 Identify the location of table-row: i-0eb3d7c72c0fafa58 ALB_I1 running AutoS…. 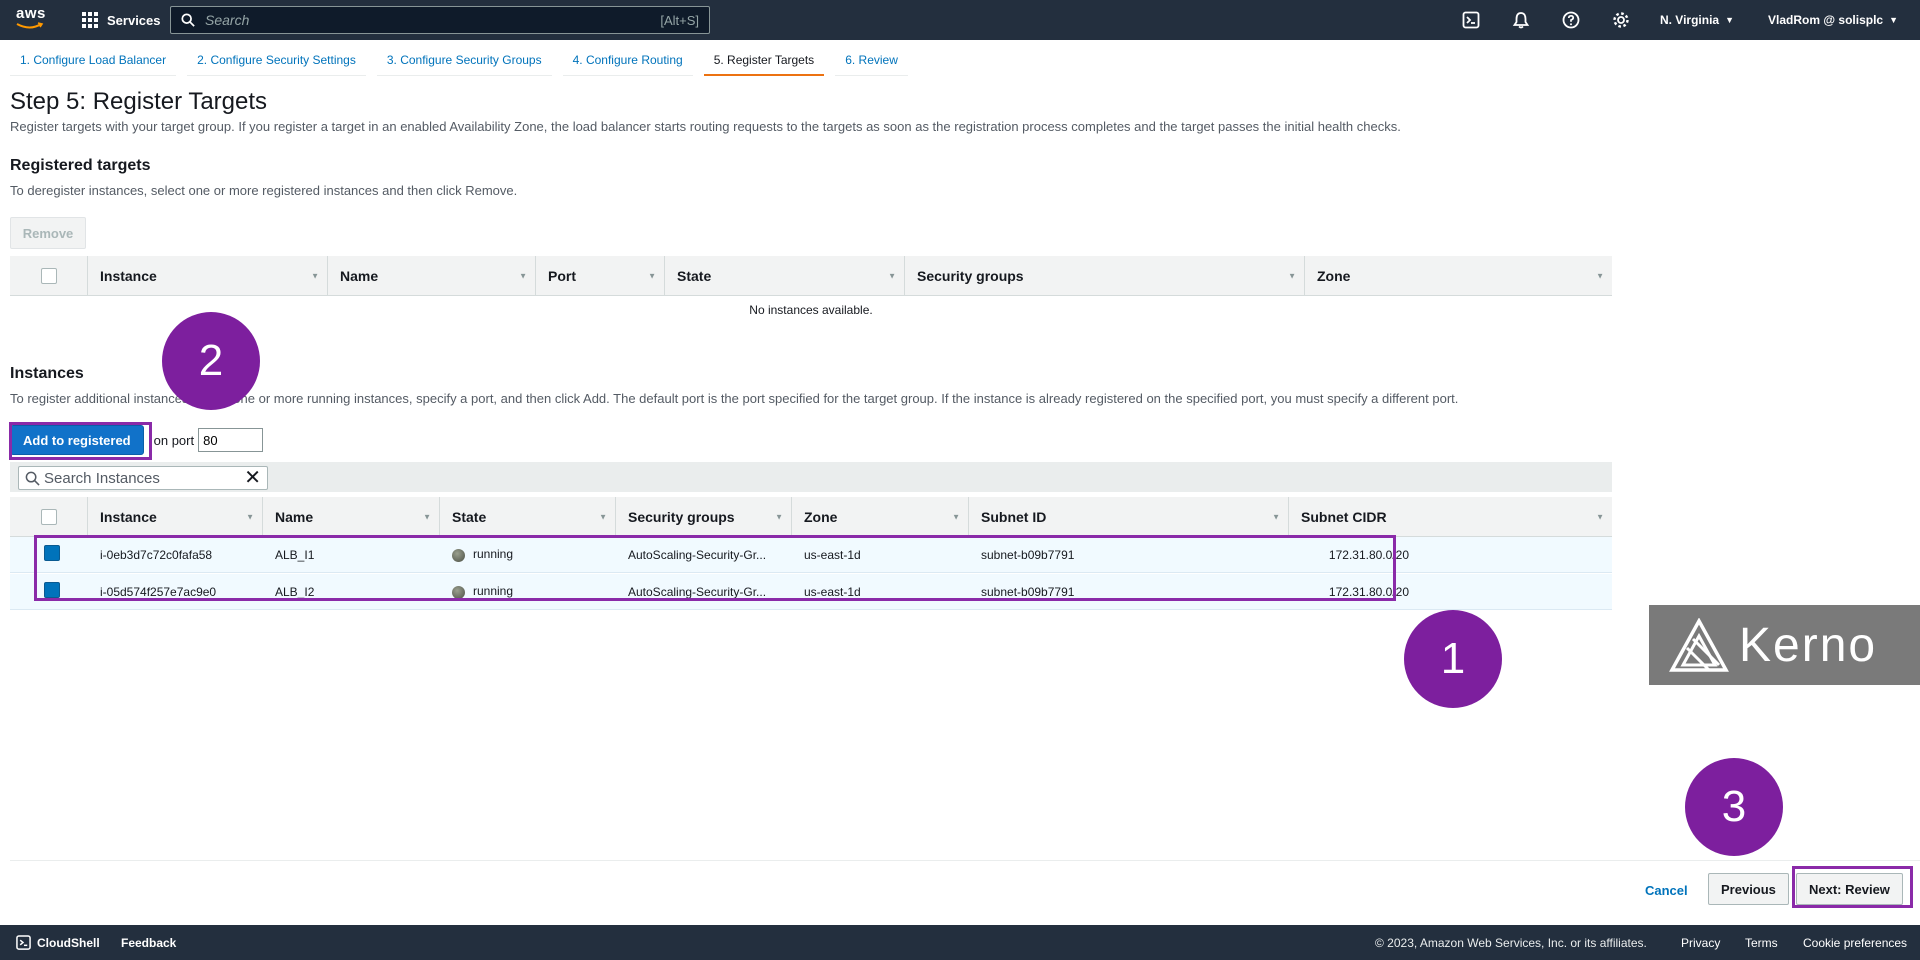
(811, 555).